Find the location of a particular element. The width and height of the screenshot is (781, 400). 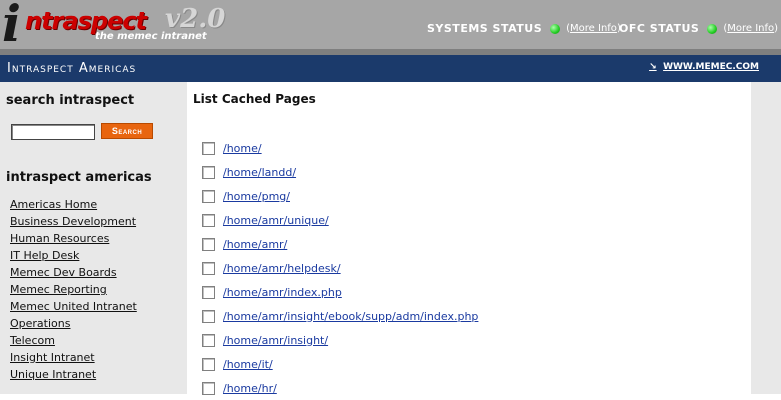

sidebar-item: Americas Home is located at coordinates (73, 206).